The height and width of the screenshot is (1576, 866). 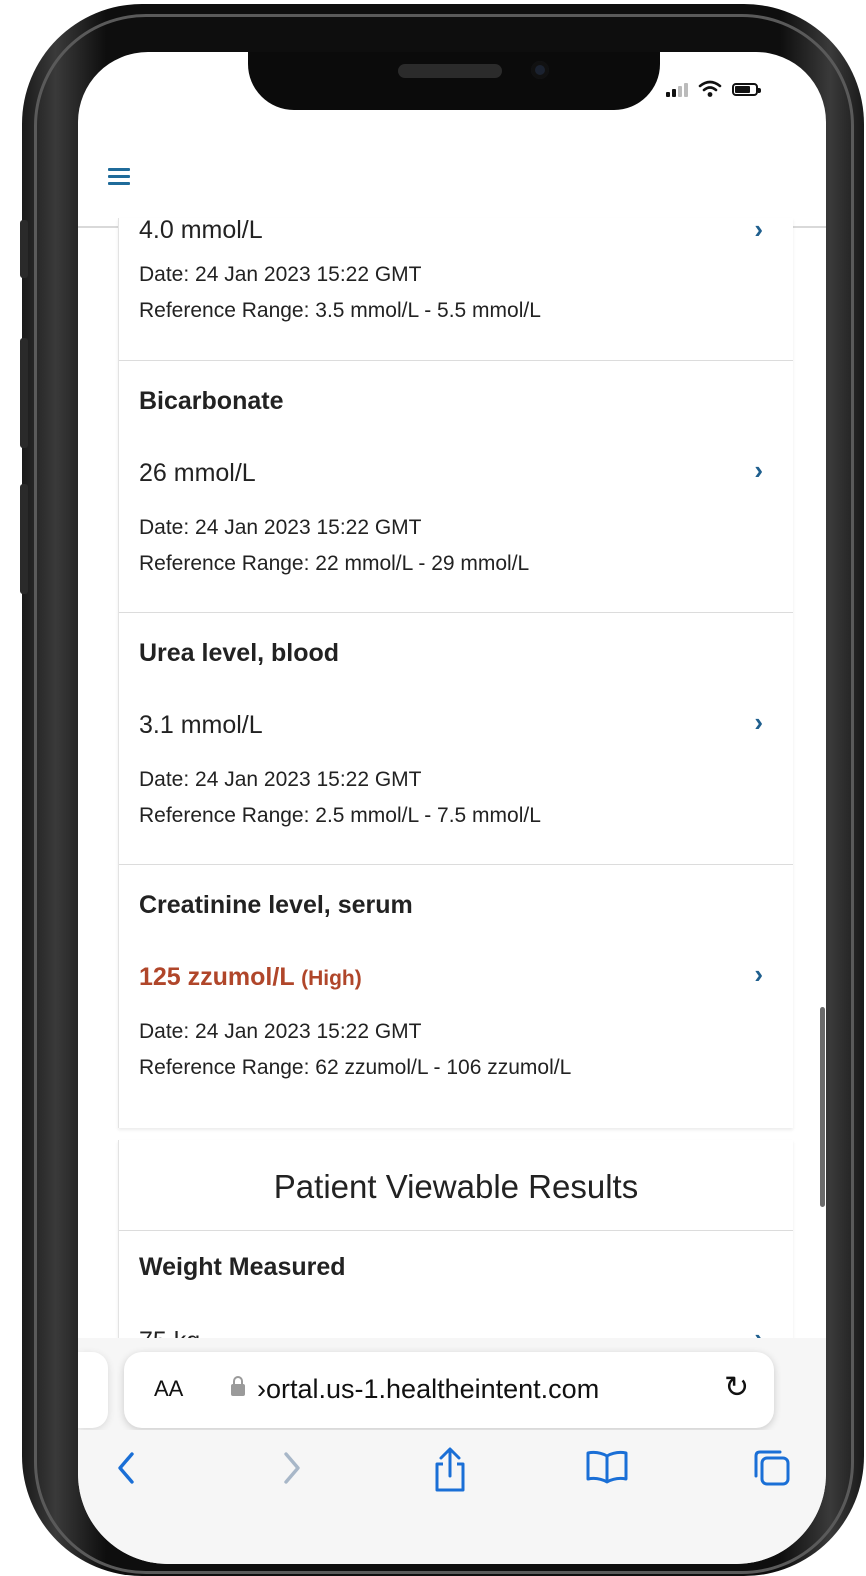 I want to click on result-value: 26 mmol/L, so click(x=197, y=473).